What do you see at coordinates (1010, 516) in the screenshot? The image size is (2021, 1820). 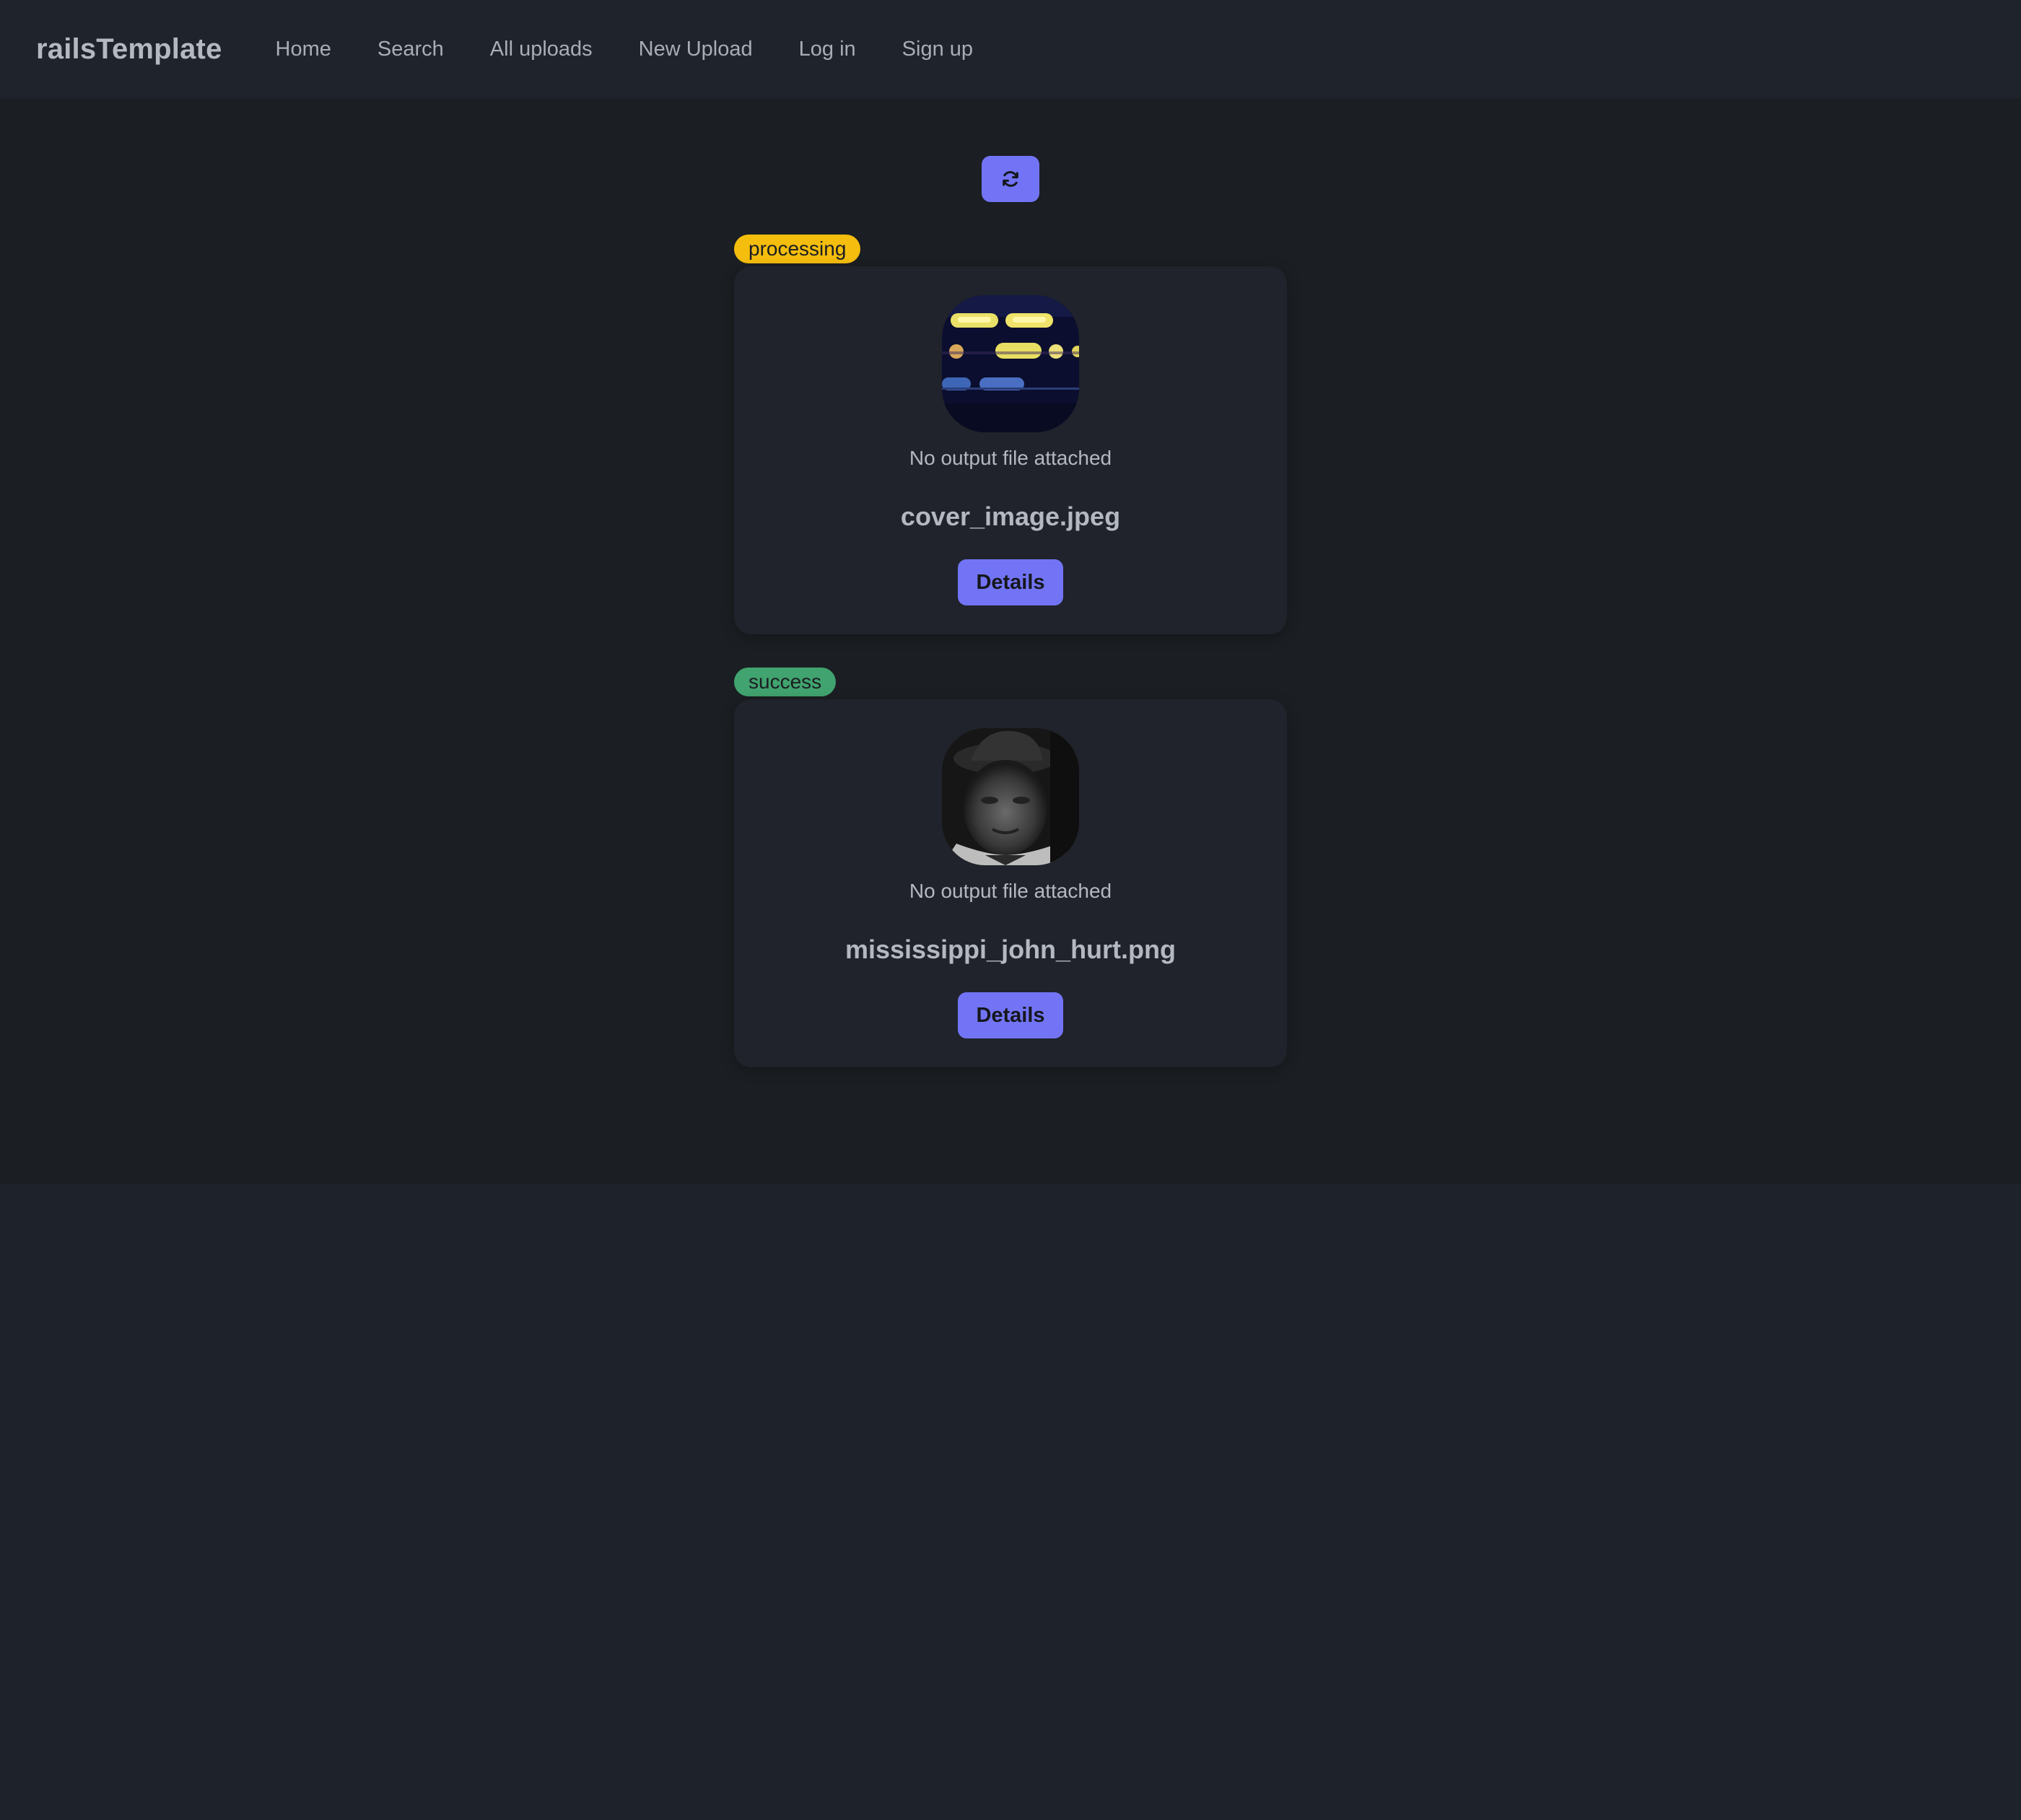 I see `upload-filename: cover_image.jpeg` at bounding box center [1010, 516].